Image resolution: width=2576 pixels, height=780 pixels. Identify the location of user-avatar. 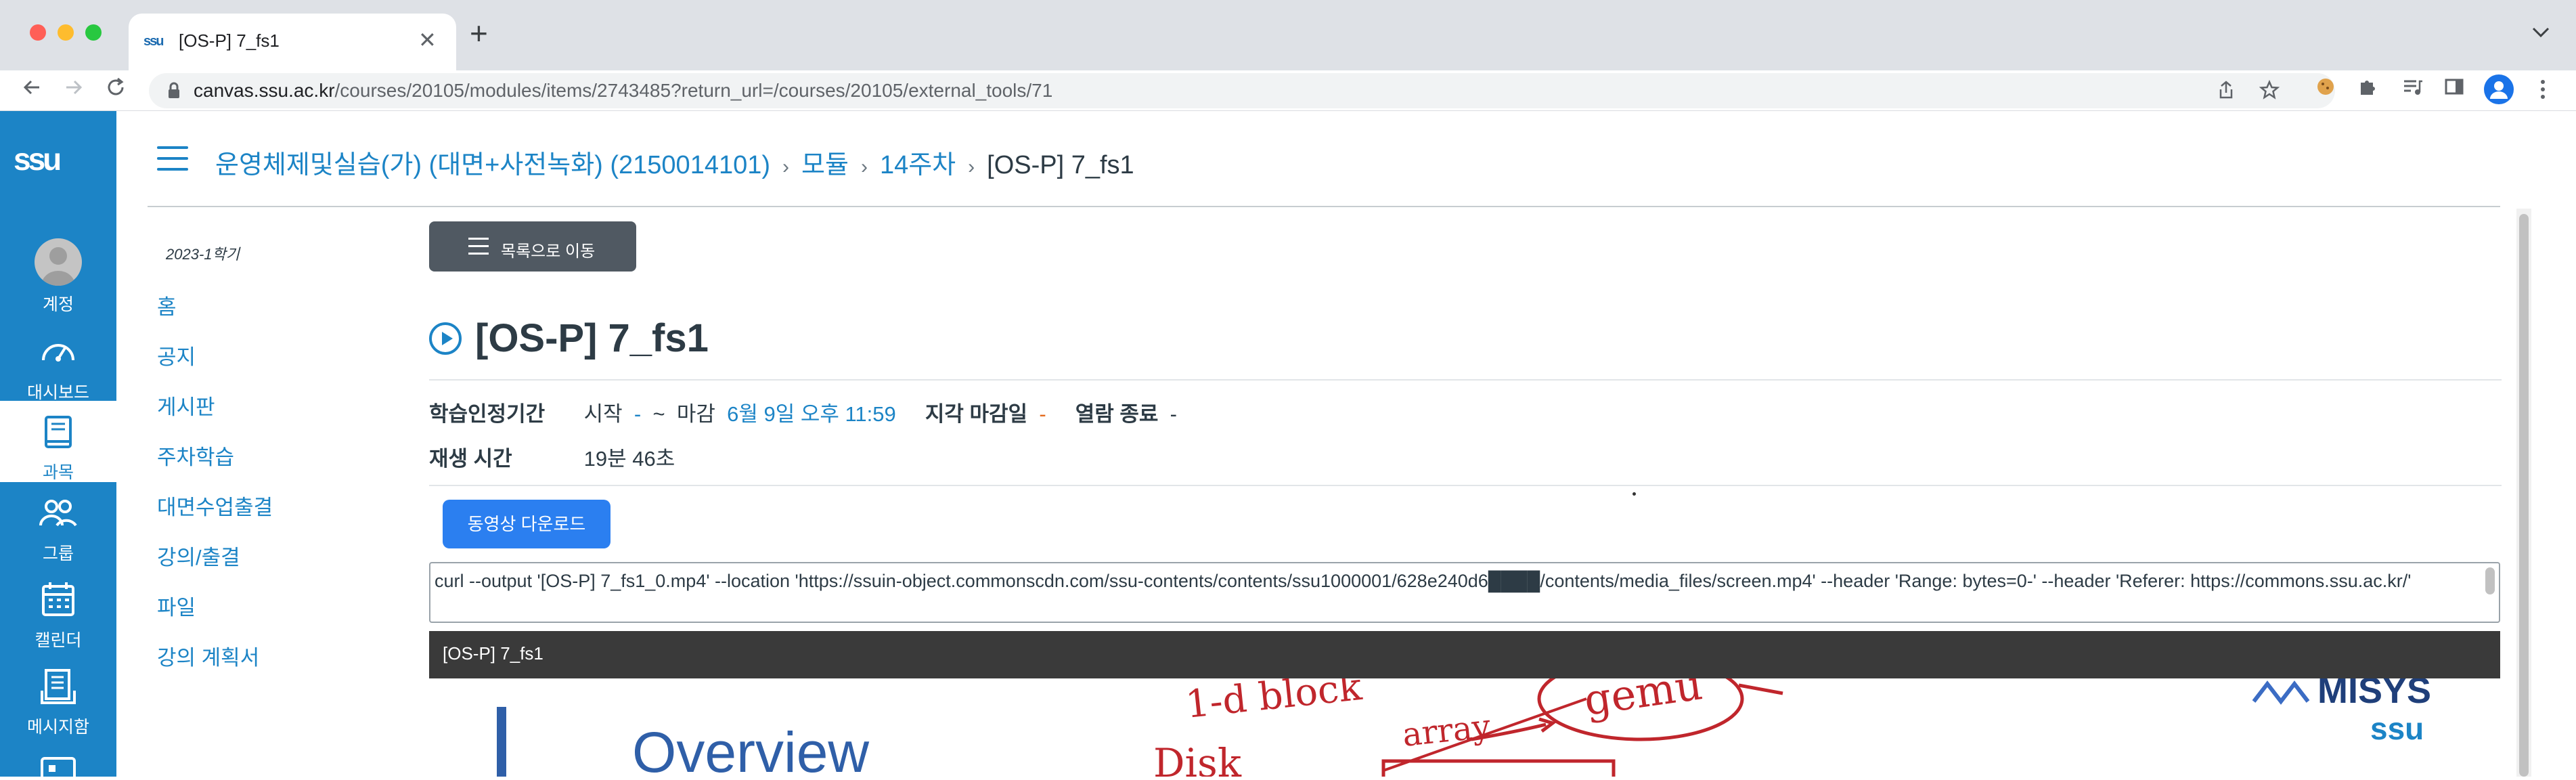
(58, 262).